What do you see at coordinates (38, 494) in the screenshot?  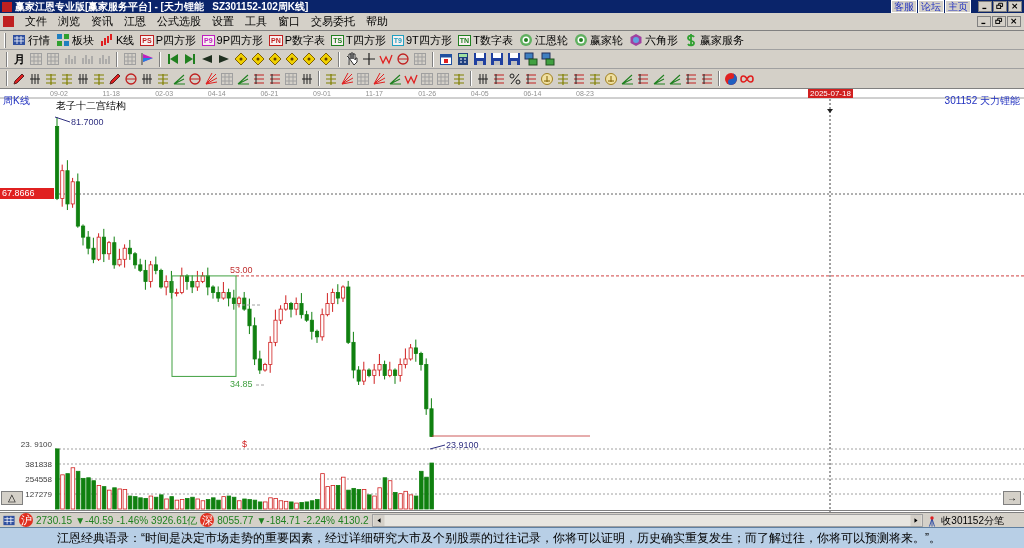 I see `volume-tick: 127279` at bounding box center [38, 494].